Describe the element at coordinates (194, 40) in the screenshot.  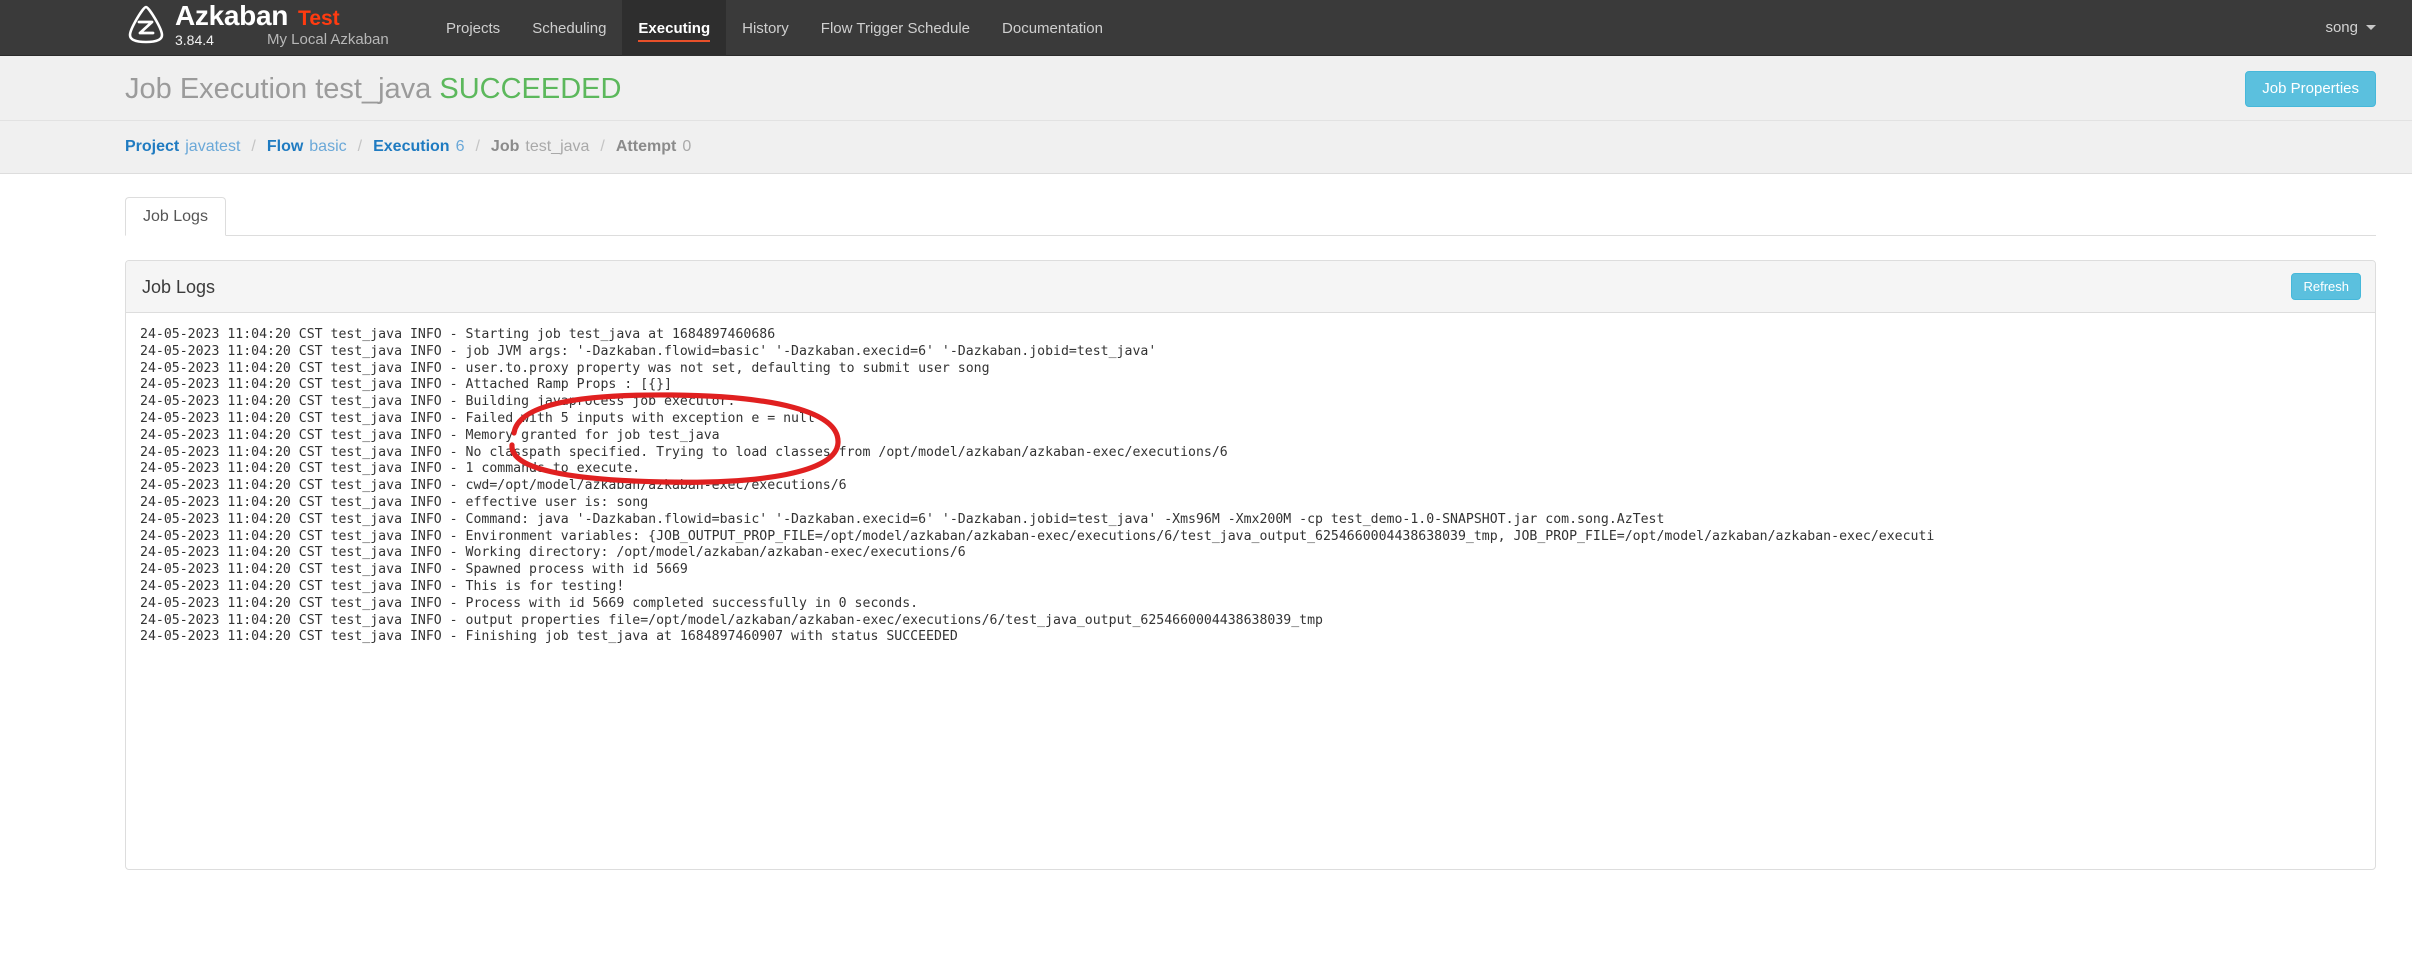
I see `brand-version: 3.84.4` at that location.